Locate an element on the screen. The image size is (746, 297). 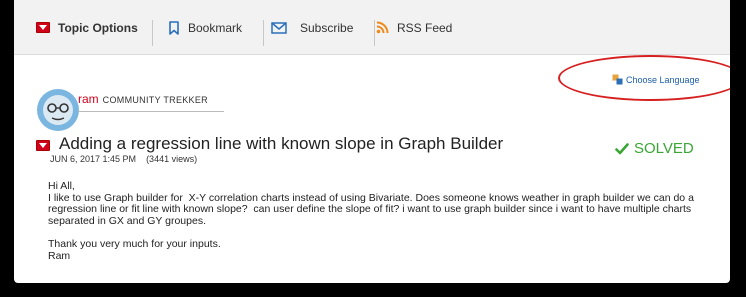
rss-feed-button: RSS Feed is located at coordinates (414, 27).